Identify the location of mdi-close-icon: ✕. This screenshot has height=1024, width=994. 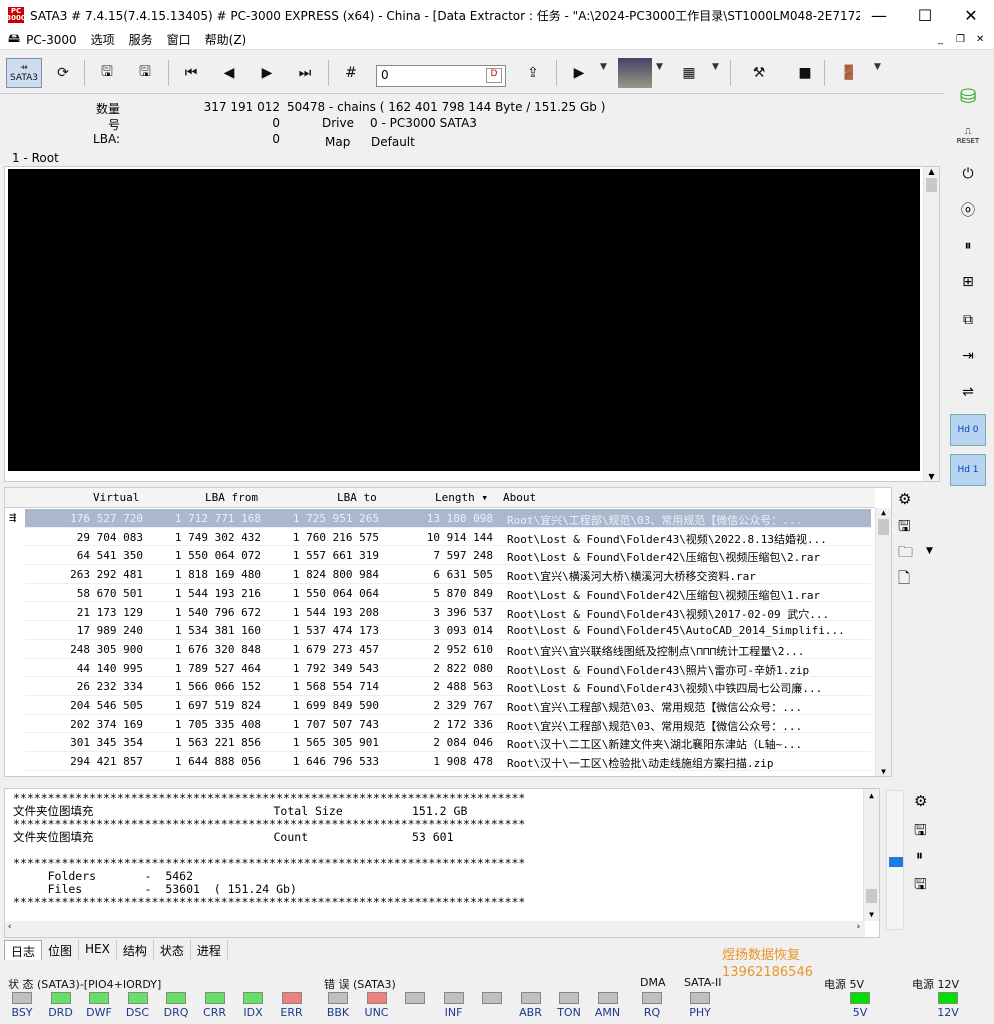
(980, 39).